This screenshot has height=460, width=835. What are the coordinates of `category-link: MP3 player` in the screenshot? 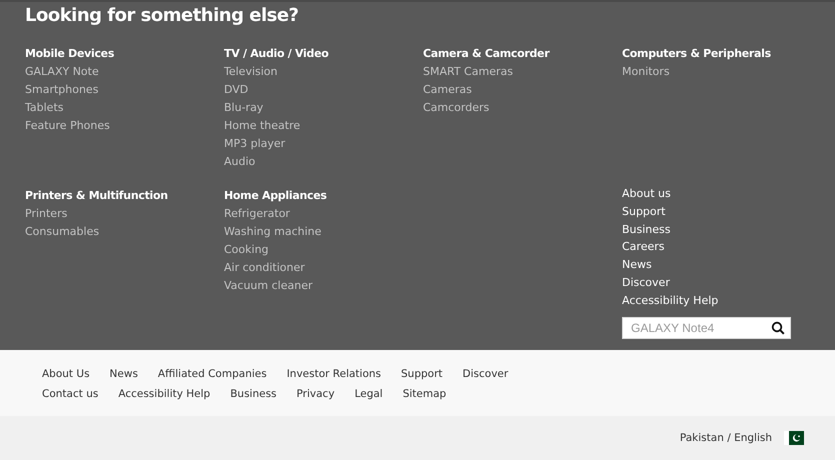 It's located at (255, 144).